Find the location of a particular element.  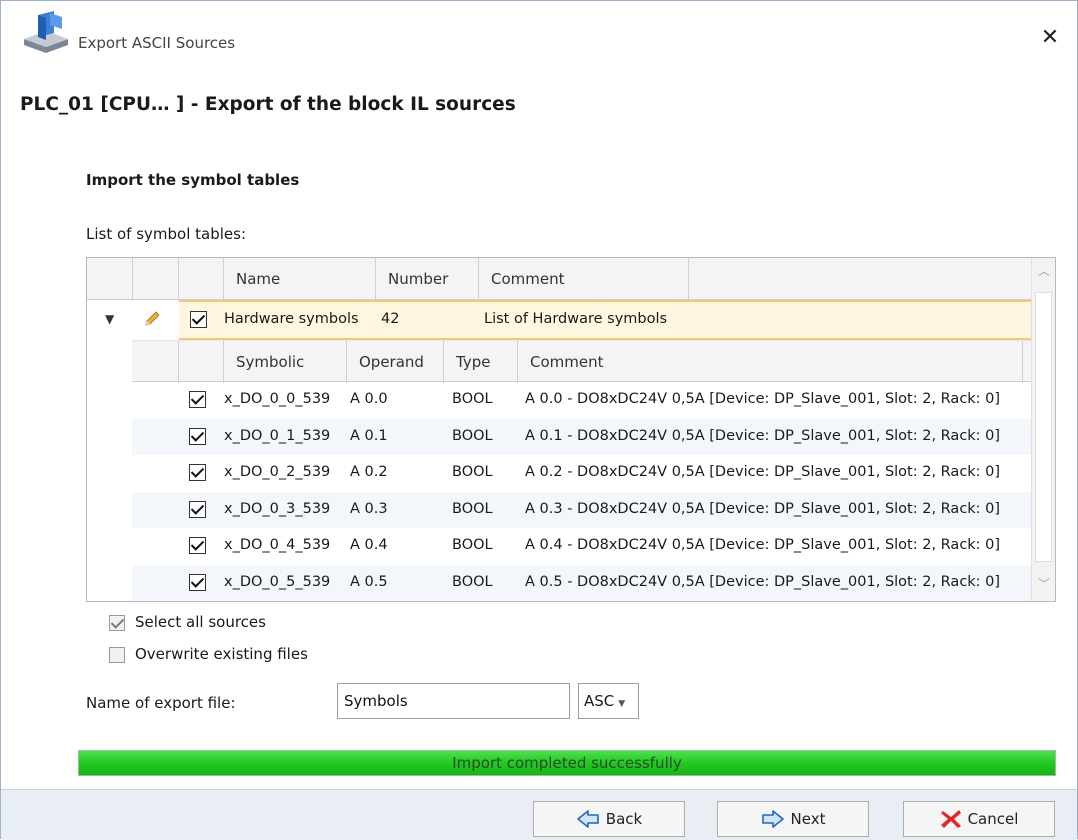

sub-grid-header: Symbolic Operand Type Comment is located at coordinates (582, 361).